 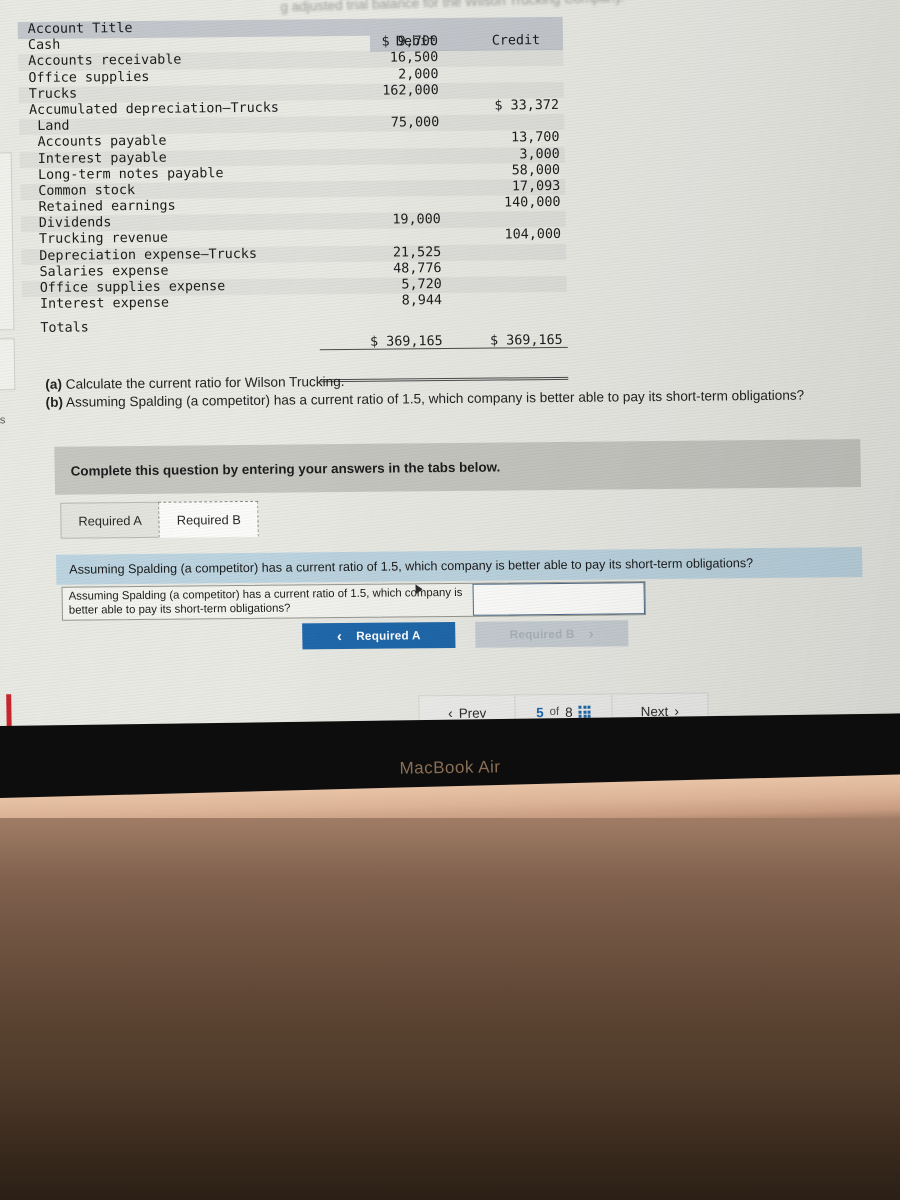 What do you see at coordinates (526, 340) in the screenshot?
I see `totals-credit: $ 369,165` at bounding box center [526, 340].